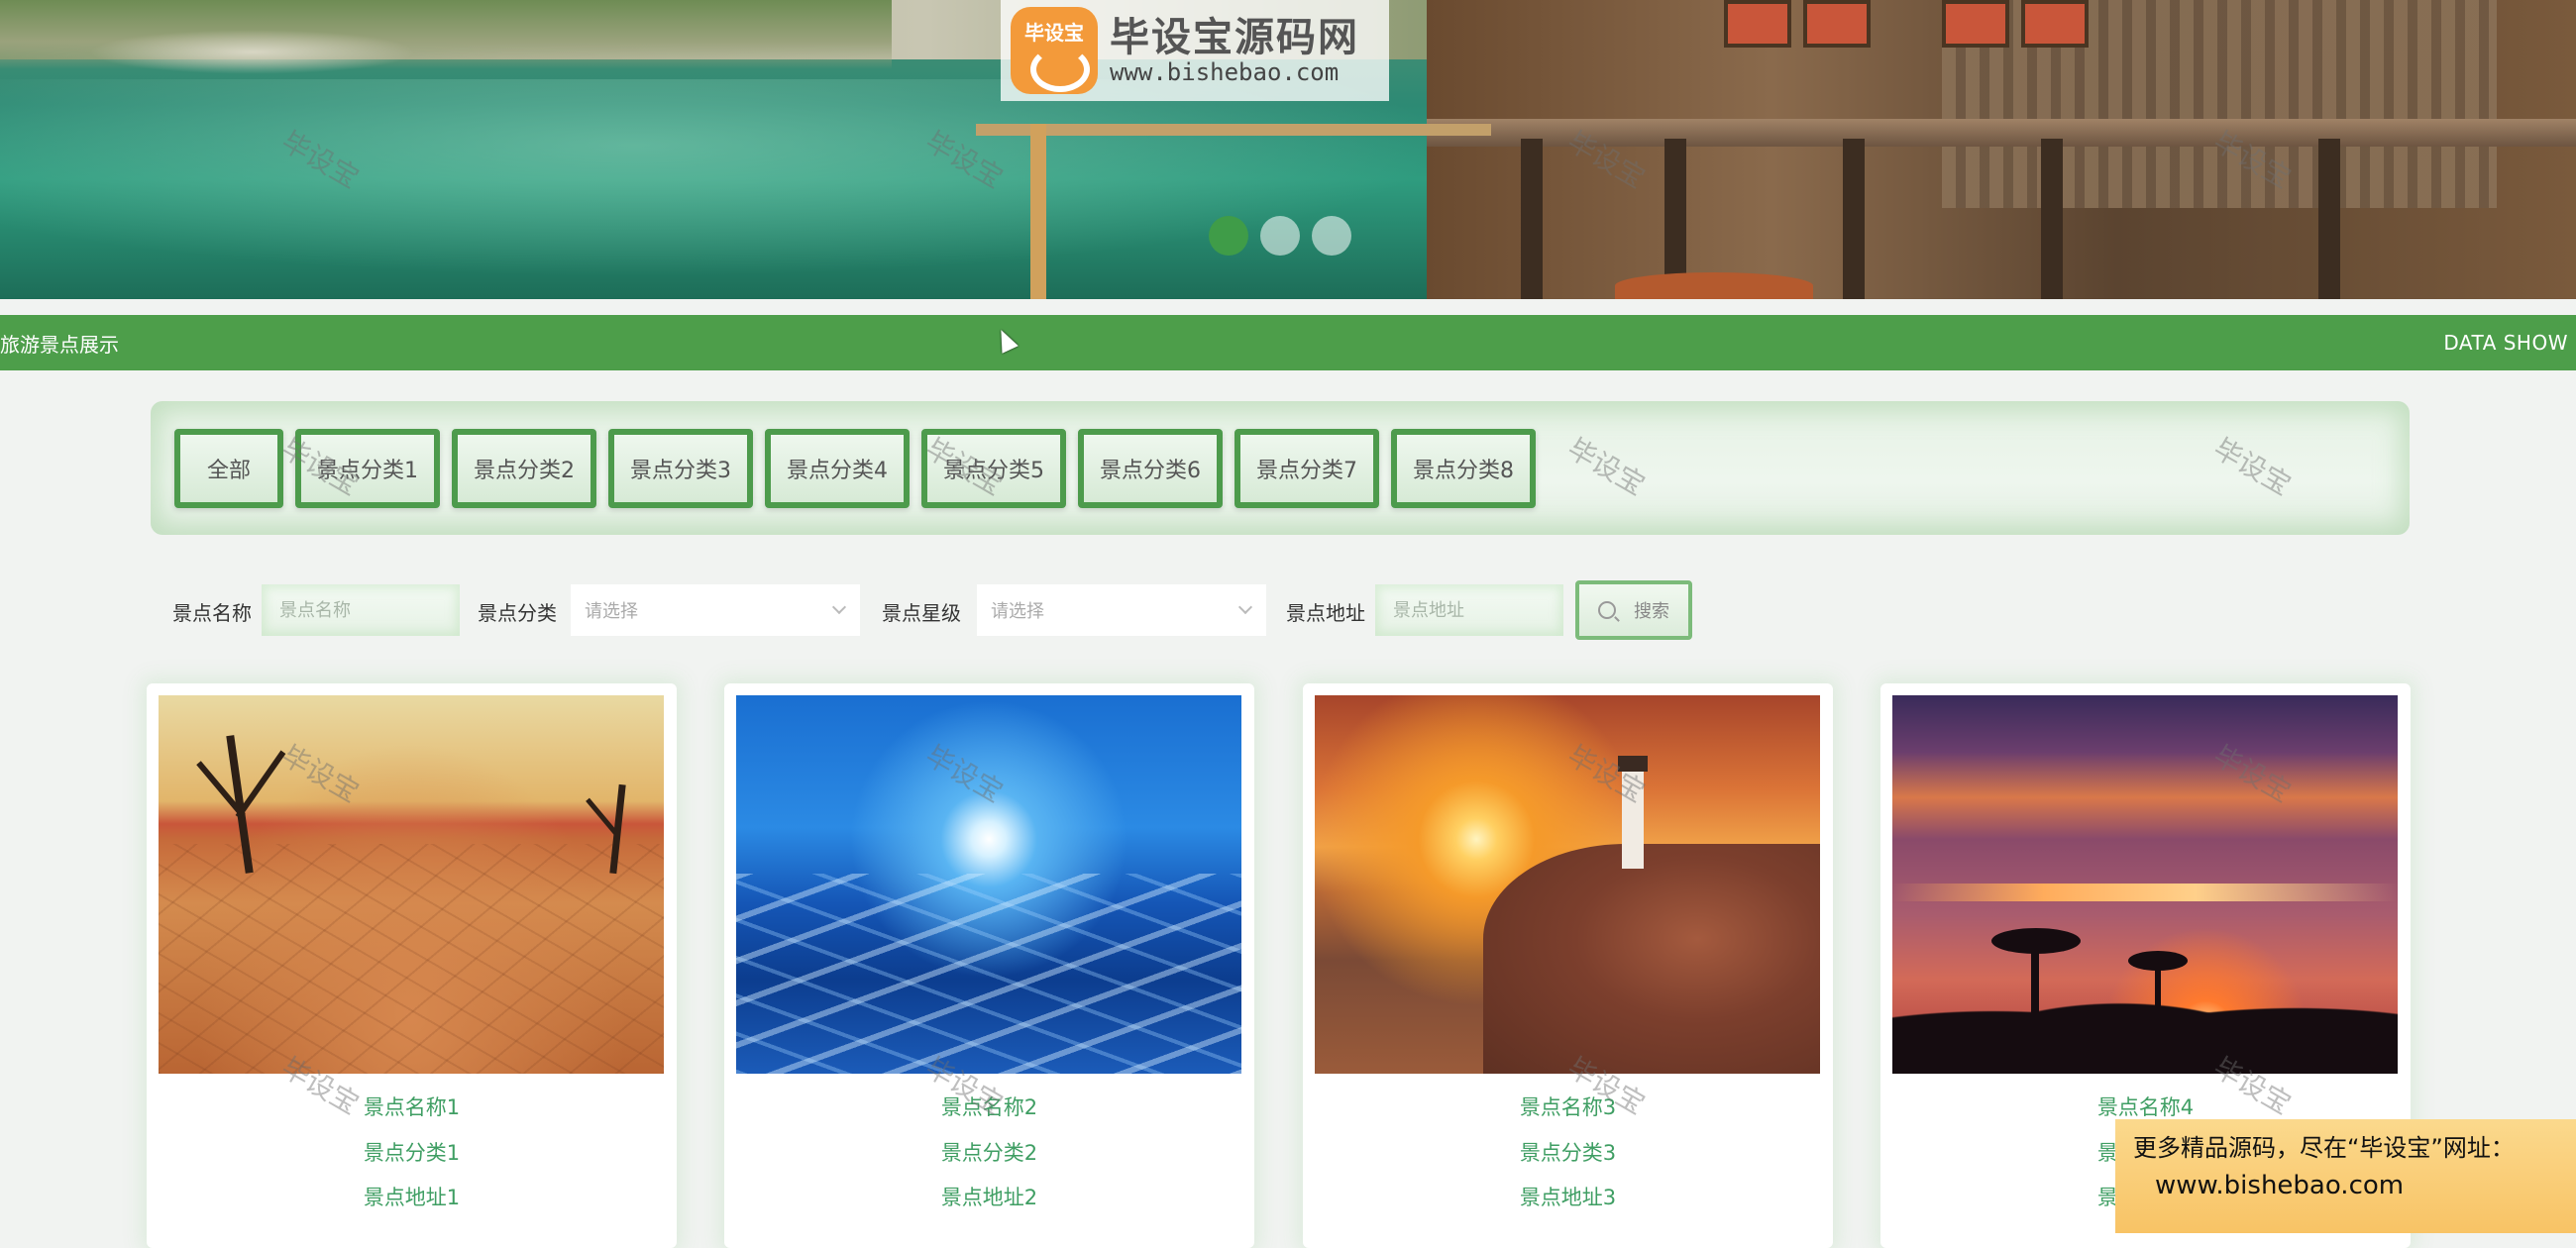  I want to click on attraction-address: 景点地址3, so click(1568, 1197).